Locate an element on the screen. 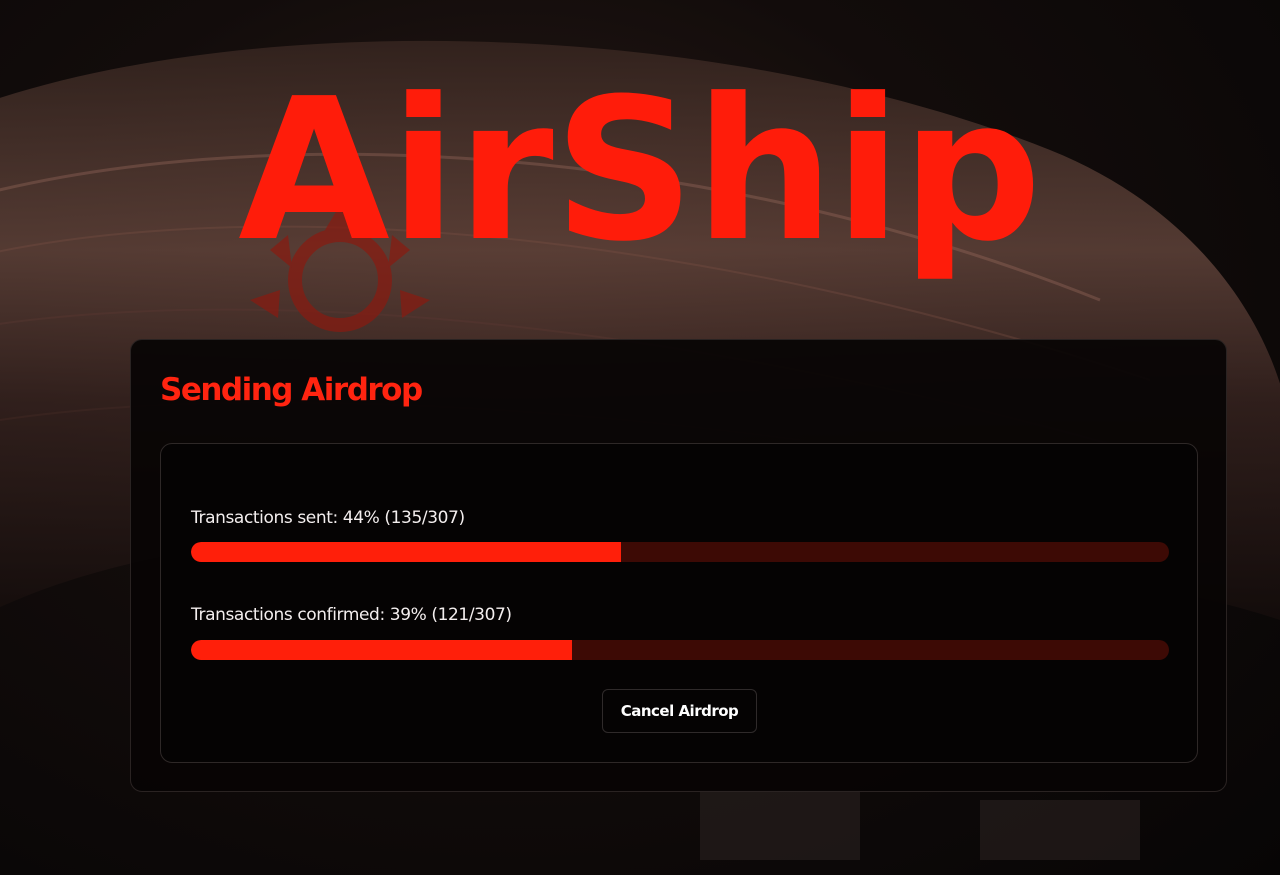 This screenshot has height=875, width=1280. transactions-sent-label: Transactions sent: 44% (135/307) is located at coordinates (328, 518).